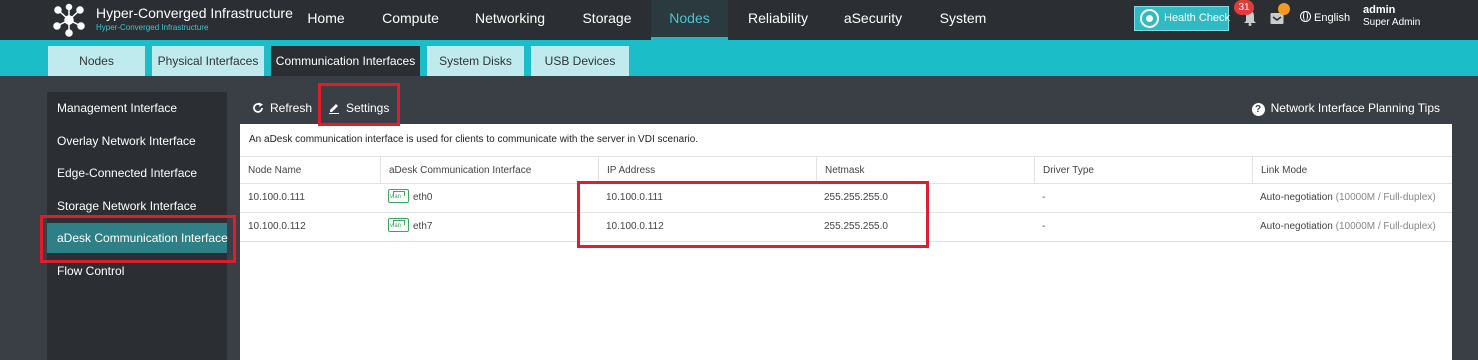 This screenshot has height=360, width=1478. I want to click on cell-node-name: 10.100.0.111, so click(276, 197).